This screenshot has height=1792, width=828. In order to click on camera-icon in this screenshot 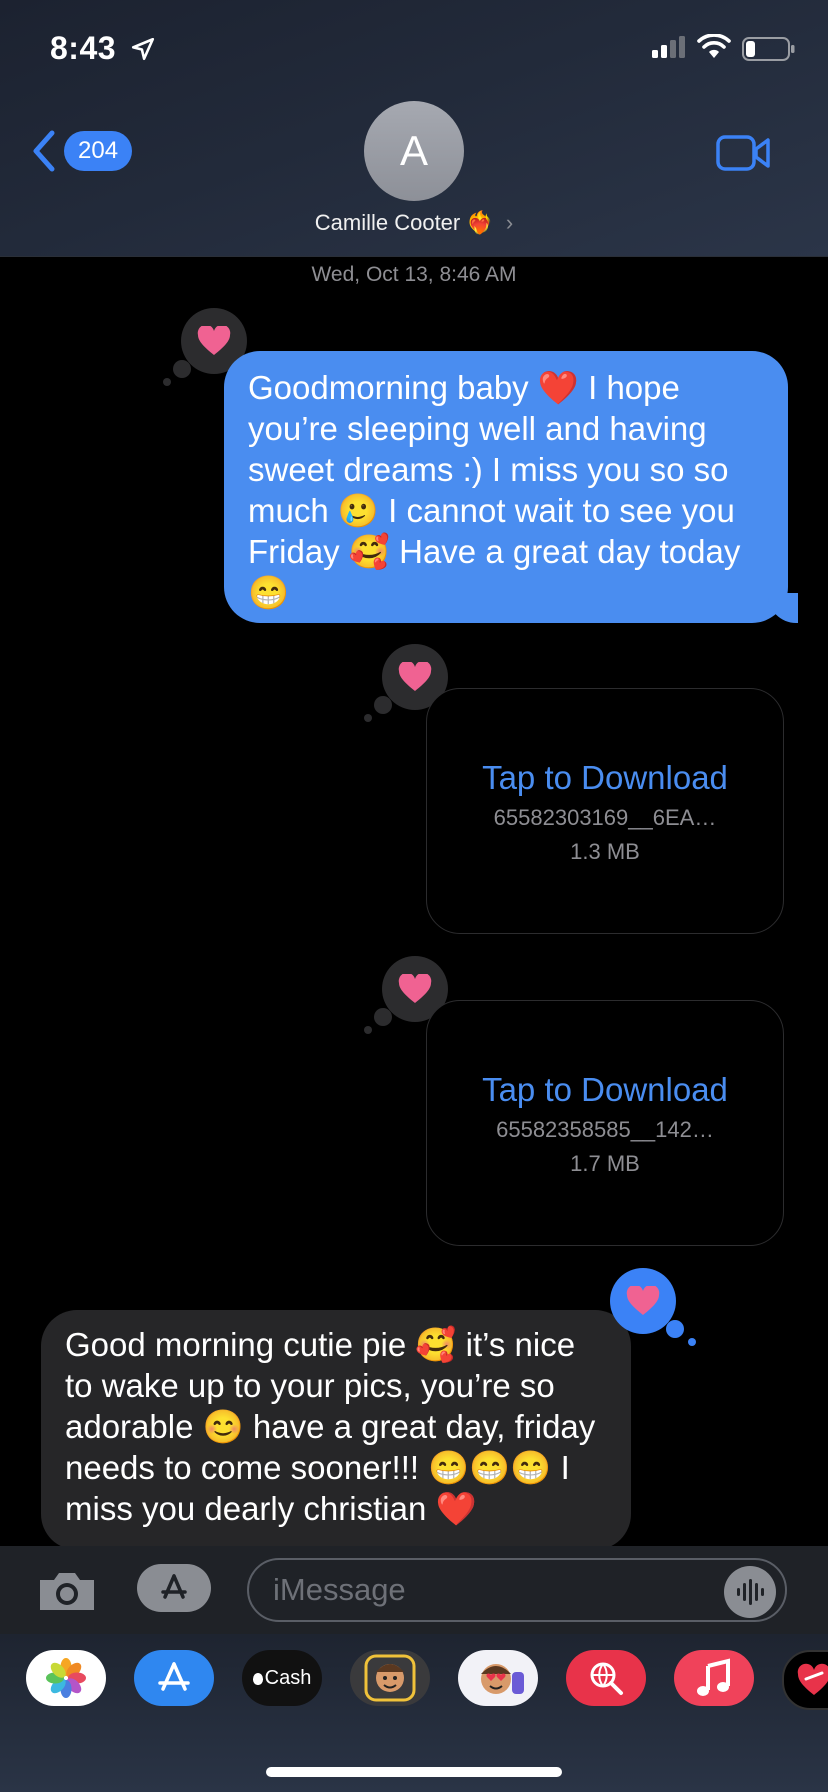, I will do `click(67, 1591)`.